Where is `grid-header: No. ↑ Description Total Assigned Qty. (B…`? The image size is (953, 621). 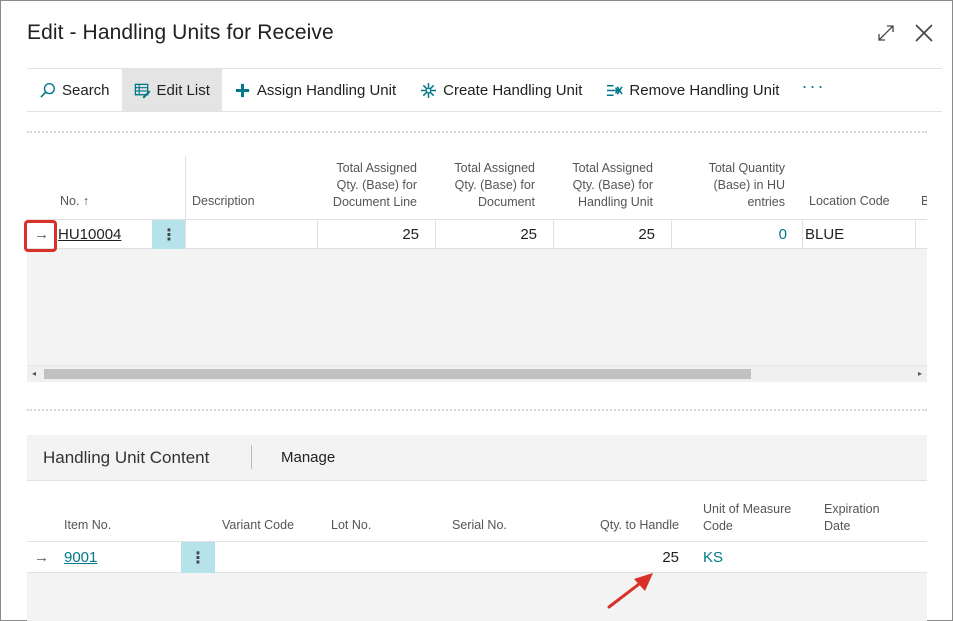
grid-header: No. ↑ Description Total Assigned Qty. (B… is located at coordinates (477, 188).